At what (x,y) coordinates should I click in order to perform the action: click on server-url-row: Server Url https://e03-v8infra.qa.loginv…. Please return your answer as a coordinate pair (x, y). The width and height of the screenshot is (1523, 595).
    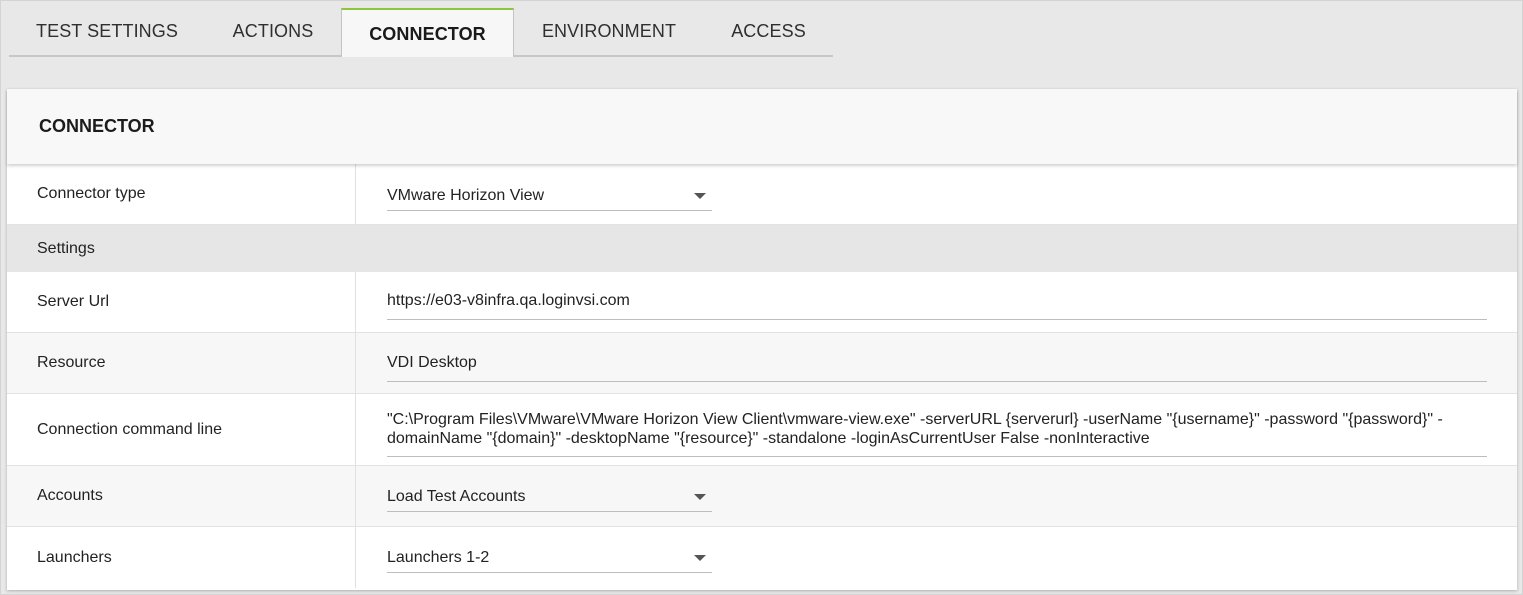
    Looking at the image, I should click on (762, 302).